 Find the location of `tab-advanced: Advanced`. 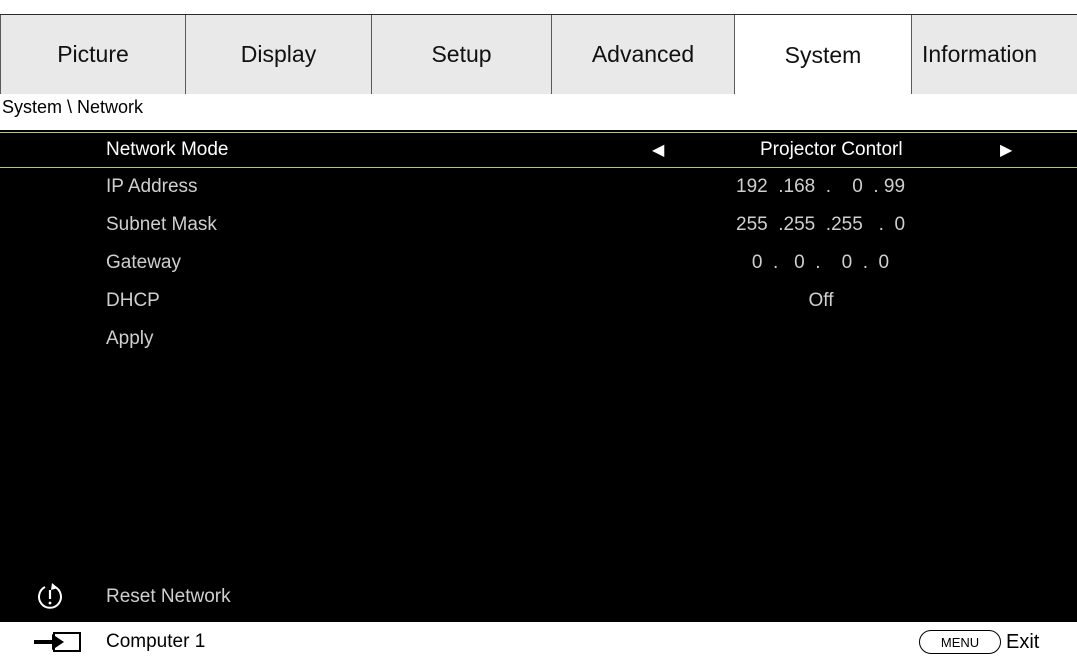

tab-advanced: Advanced is located at coordinates (643, 55).